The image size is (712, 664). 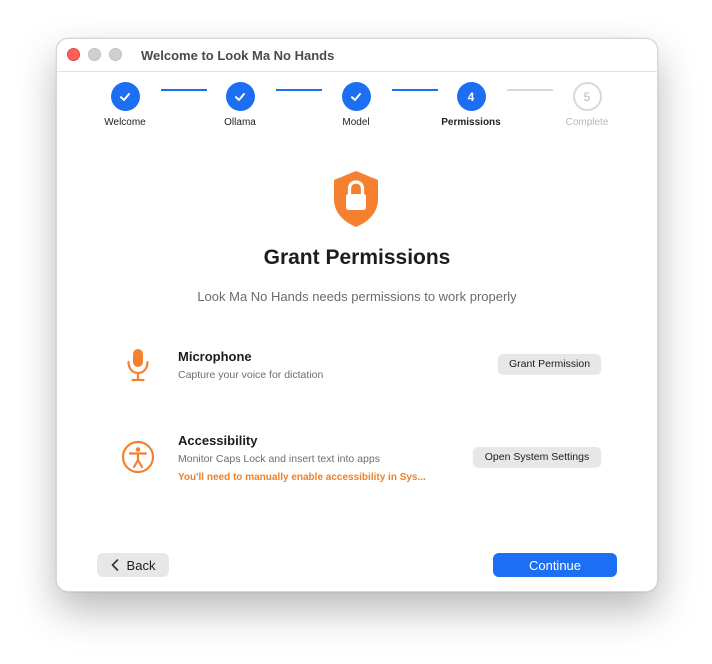 I want to click on step-welcome: Welcome, so click(x=125, y=105).